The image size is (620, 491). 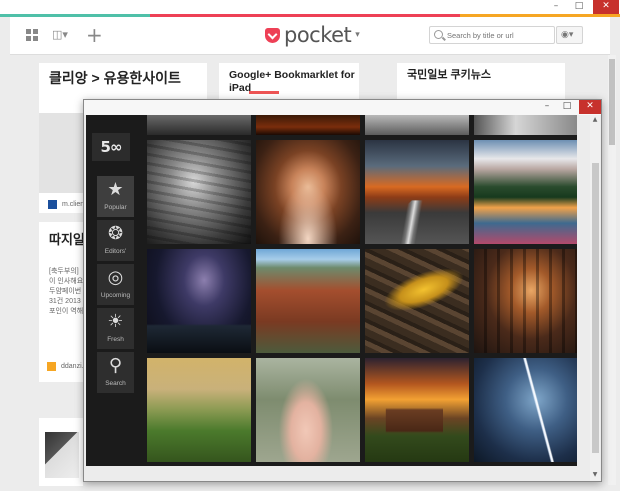 What do you see at coordinates (115, 78) in the screenshot?
I see `card-title: 클리앙 > 유용한사이트` at bounding box center [115, 78].